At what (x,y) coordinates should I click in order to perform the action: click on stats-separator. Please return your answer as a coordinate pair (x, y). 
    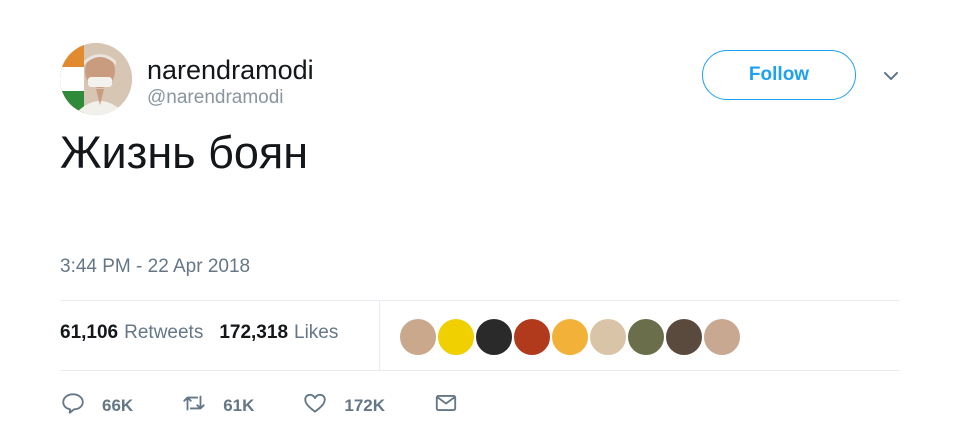
    Looking at the image, I should click on (379, 335).